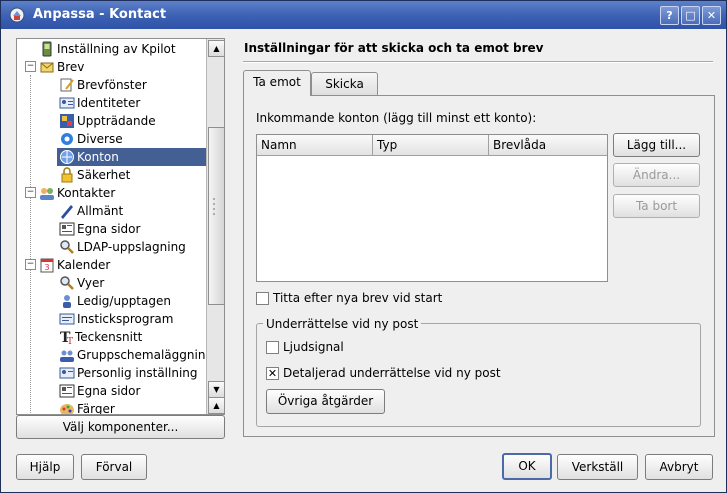 This screenshot has width=727, height=493. What do you see at coordinates (114, 467) in the screenshot?
I see `defaults-button: Förval` at bounding box center [114, 467].